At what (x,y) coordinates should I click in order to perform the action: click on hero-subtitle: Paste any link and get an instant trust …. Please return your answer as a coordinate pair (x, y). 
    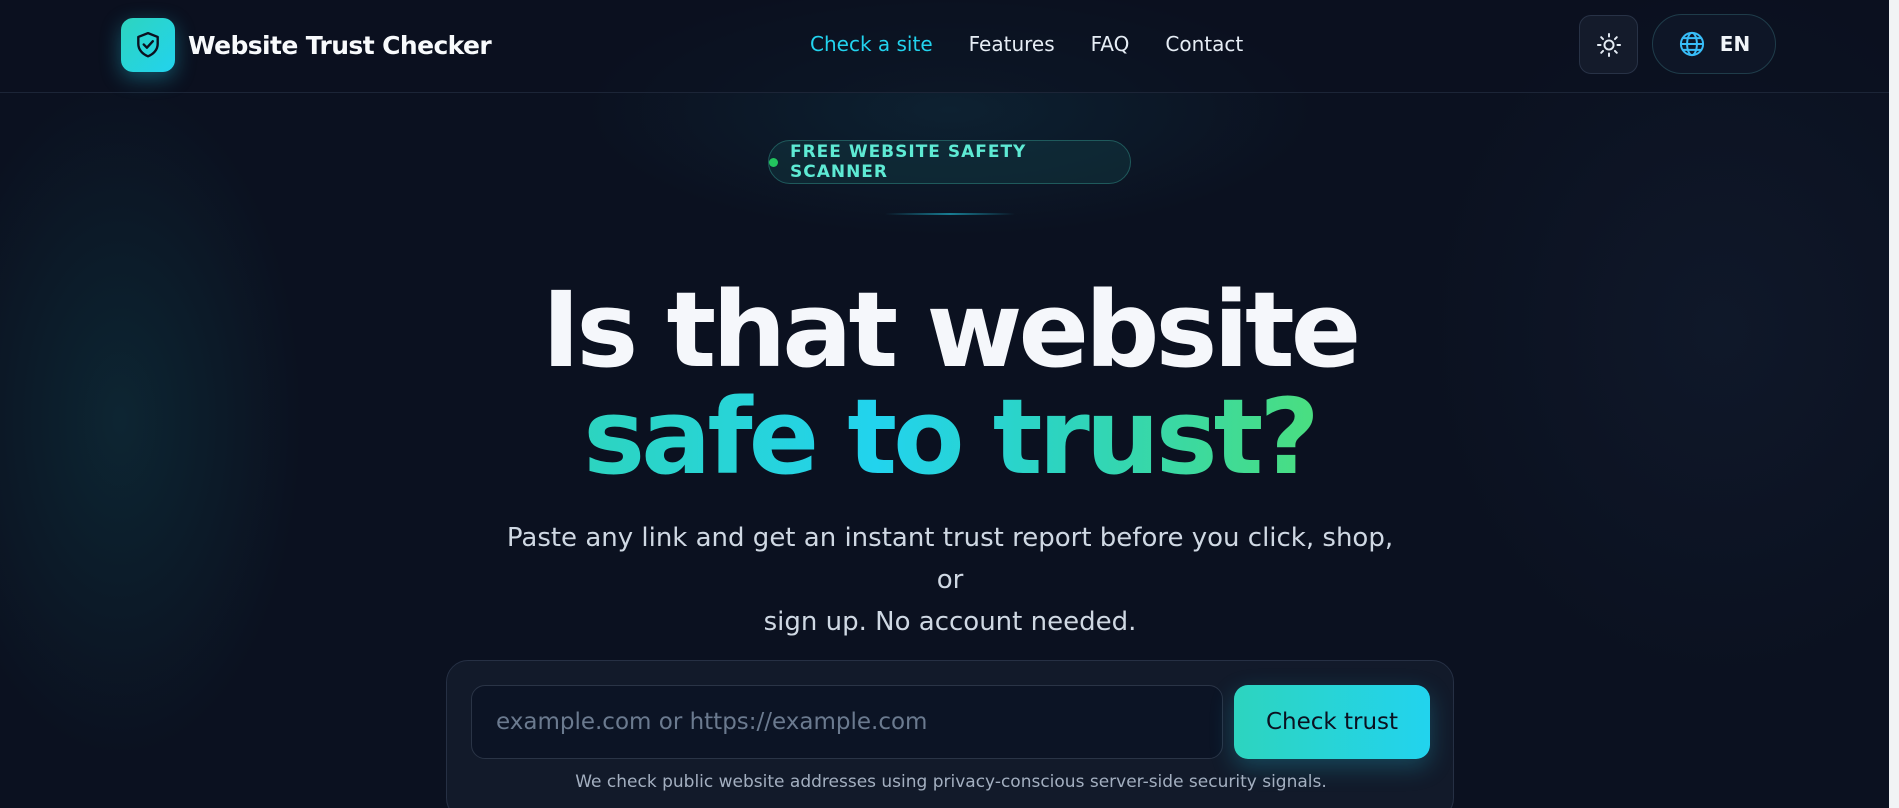
    Looking at the image, I should click on (950, 580).